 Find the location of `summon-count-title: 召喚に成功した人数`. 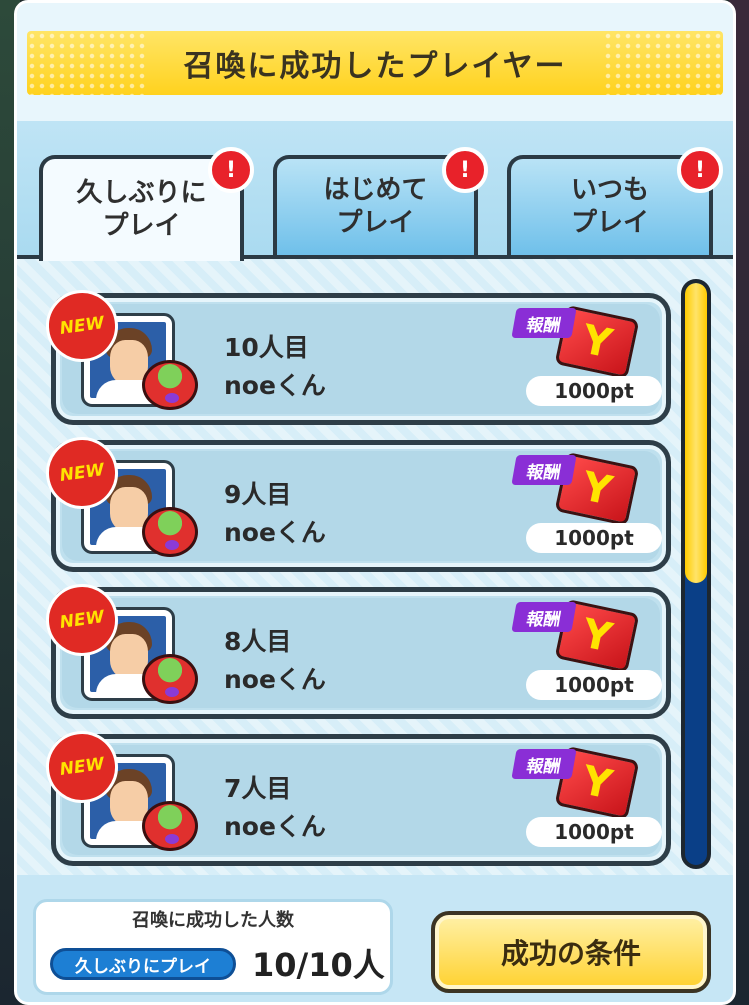

summon-count-title: 召喚に成功した人数 is located at coordinates (213, 920).